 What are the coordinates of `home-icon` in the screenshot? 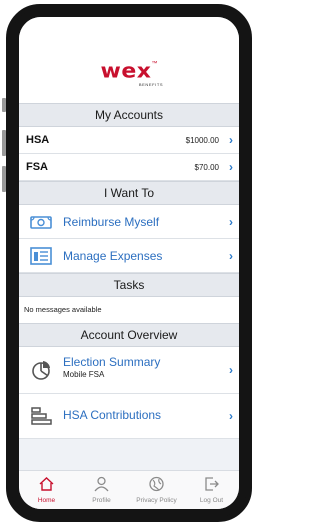 It's located at (46, 484).